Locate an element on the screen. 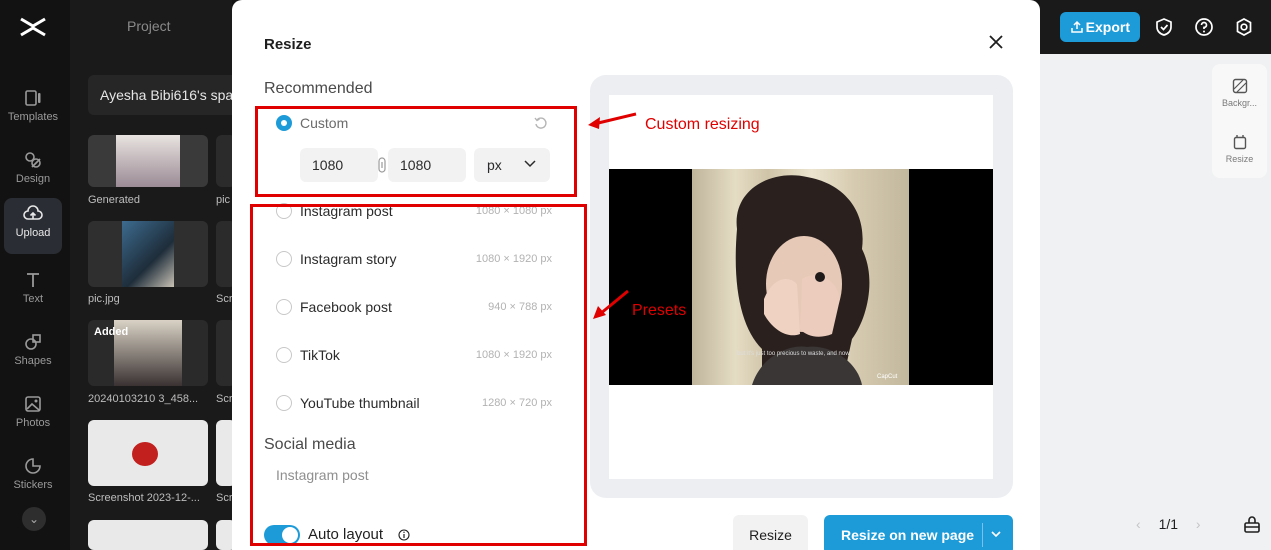 Image resolution: width=1271 pixels, height=550 pixels. watermark-text: CapCut is located at coordinates (887, 377).